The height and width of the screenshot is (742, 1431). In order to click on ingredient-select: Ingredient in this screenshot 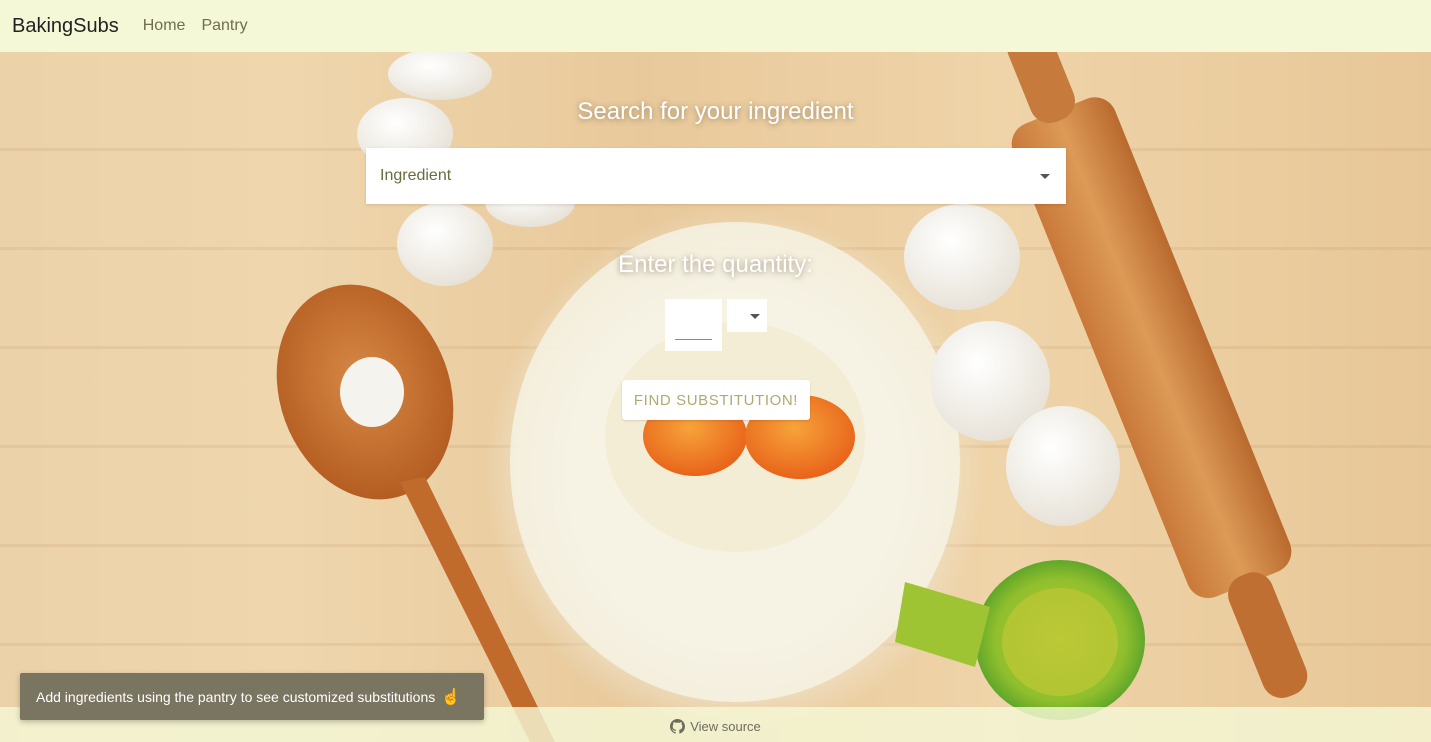, I will do `click(716, 176)`.